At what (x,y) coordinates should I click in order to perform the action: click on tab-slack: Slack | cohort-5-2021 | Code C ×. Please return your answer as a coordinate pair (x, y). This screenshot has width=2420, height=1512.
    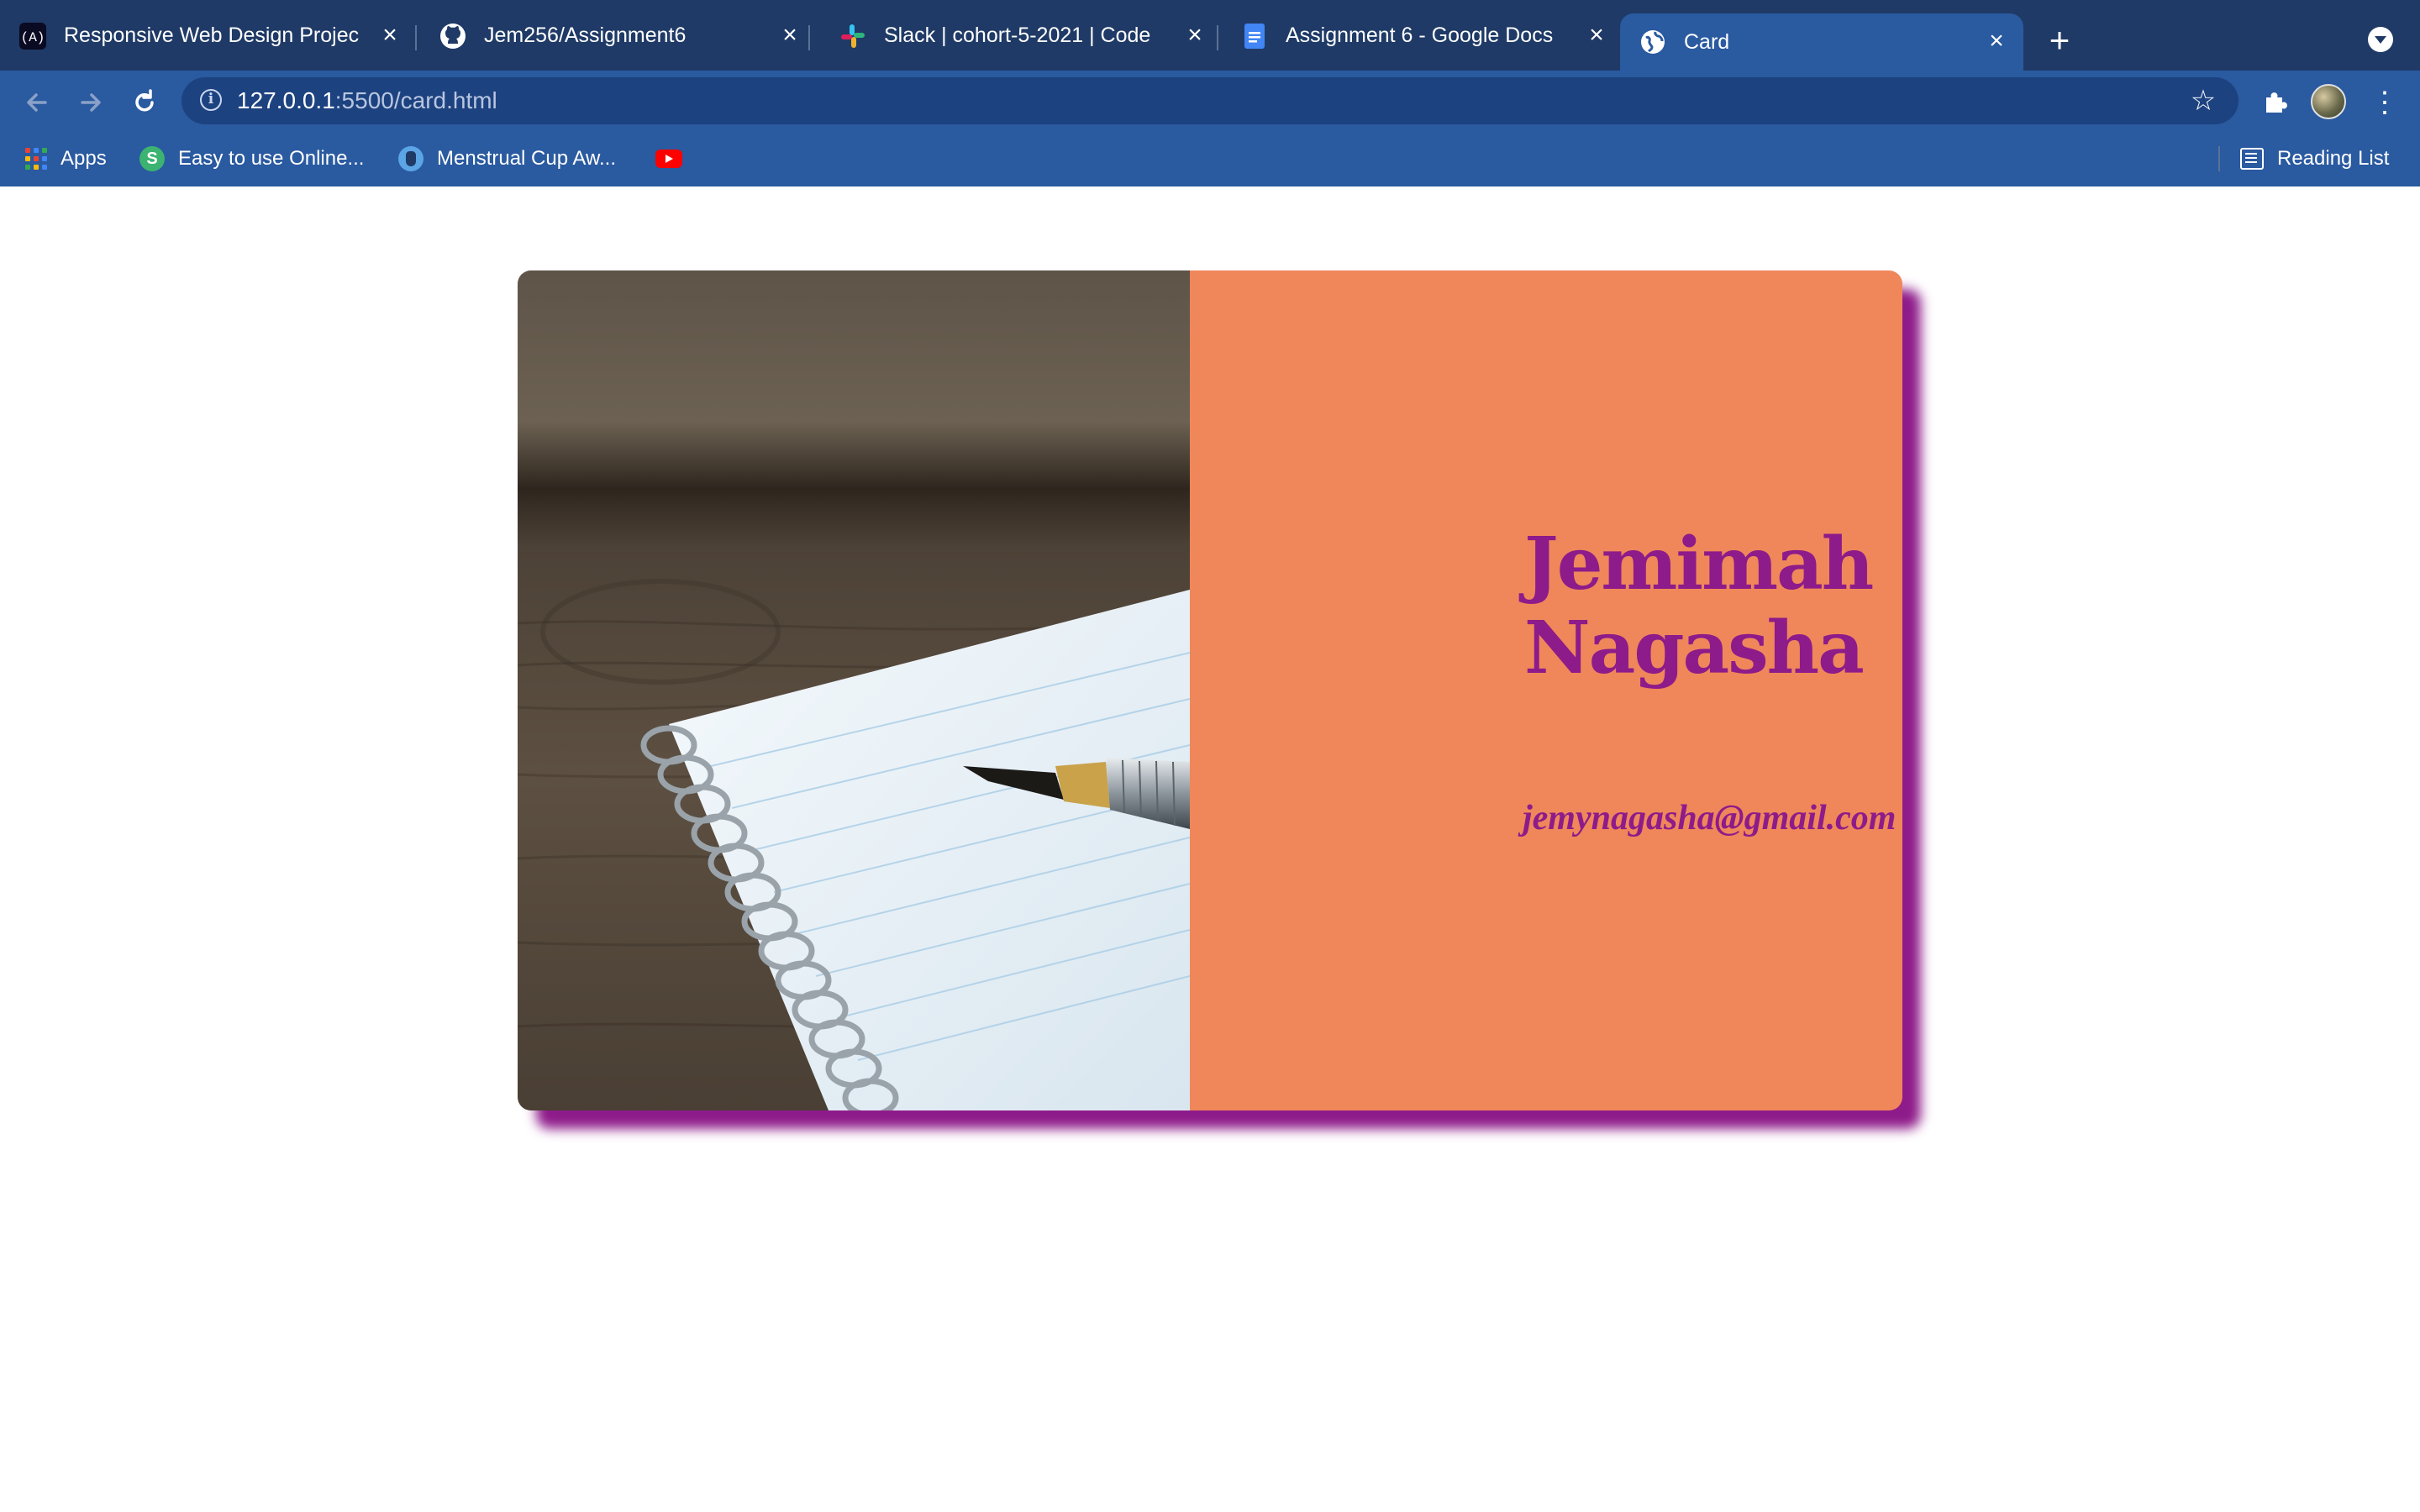
    Looking at the image, I should click on (1016, 35).